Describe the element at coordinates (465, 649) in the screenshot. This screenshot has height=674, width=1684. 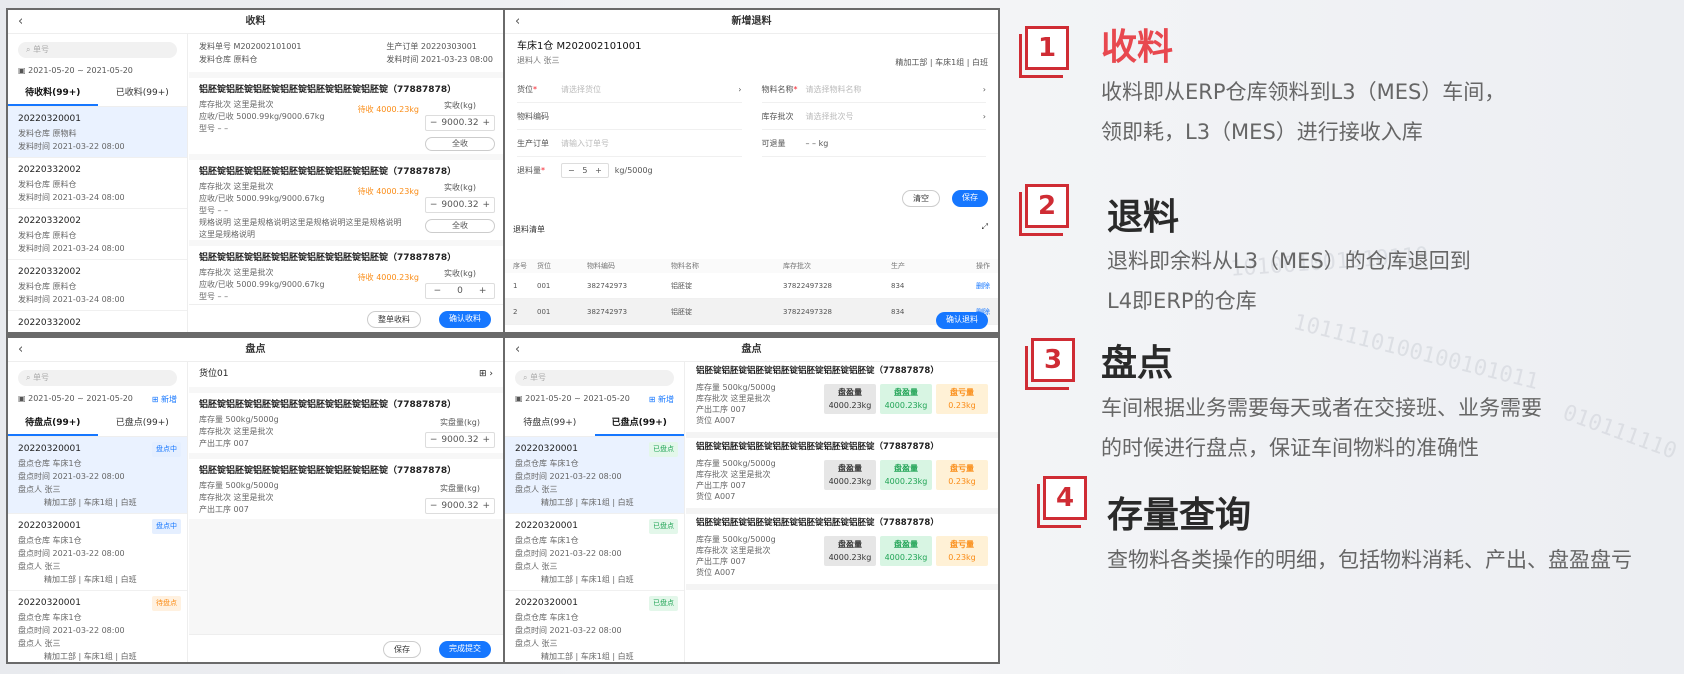
I see `submit-button: 完成提交` at that location.